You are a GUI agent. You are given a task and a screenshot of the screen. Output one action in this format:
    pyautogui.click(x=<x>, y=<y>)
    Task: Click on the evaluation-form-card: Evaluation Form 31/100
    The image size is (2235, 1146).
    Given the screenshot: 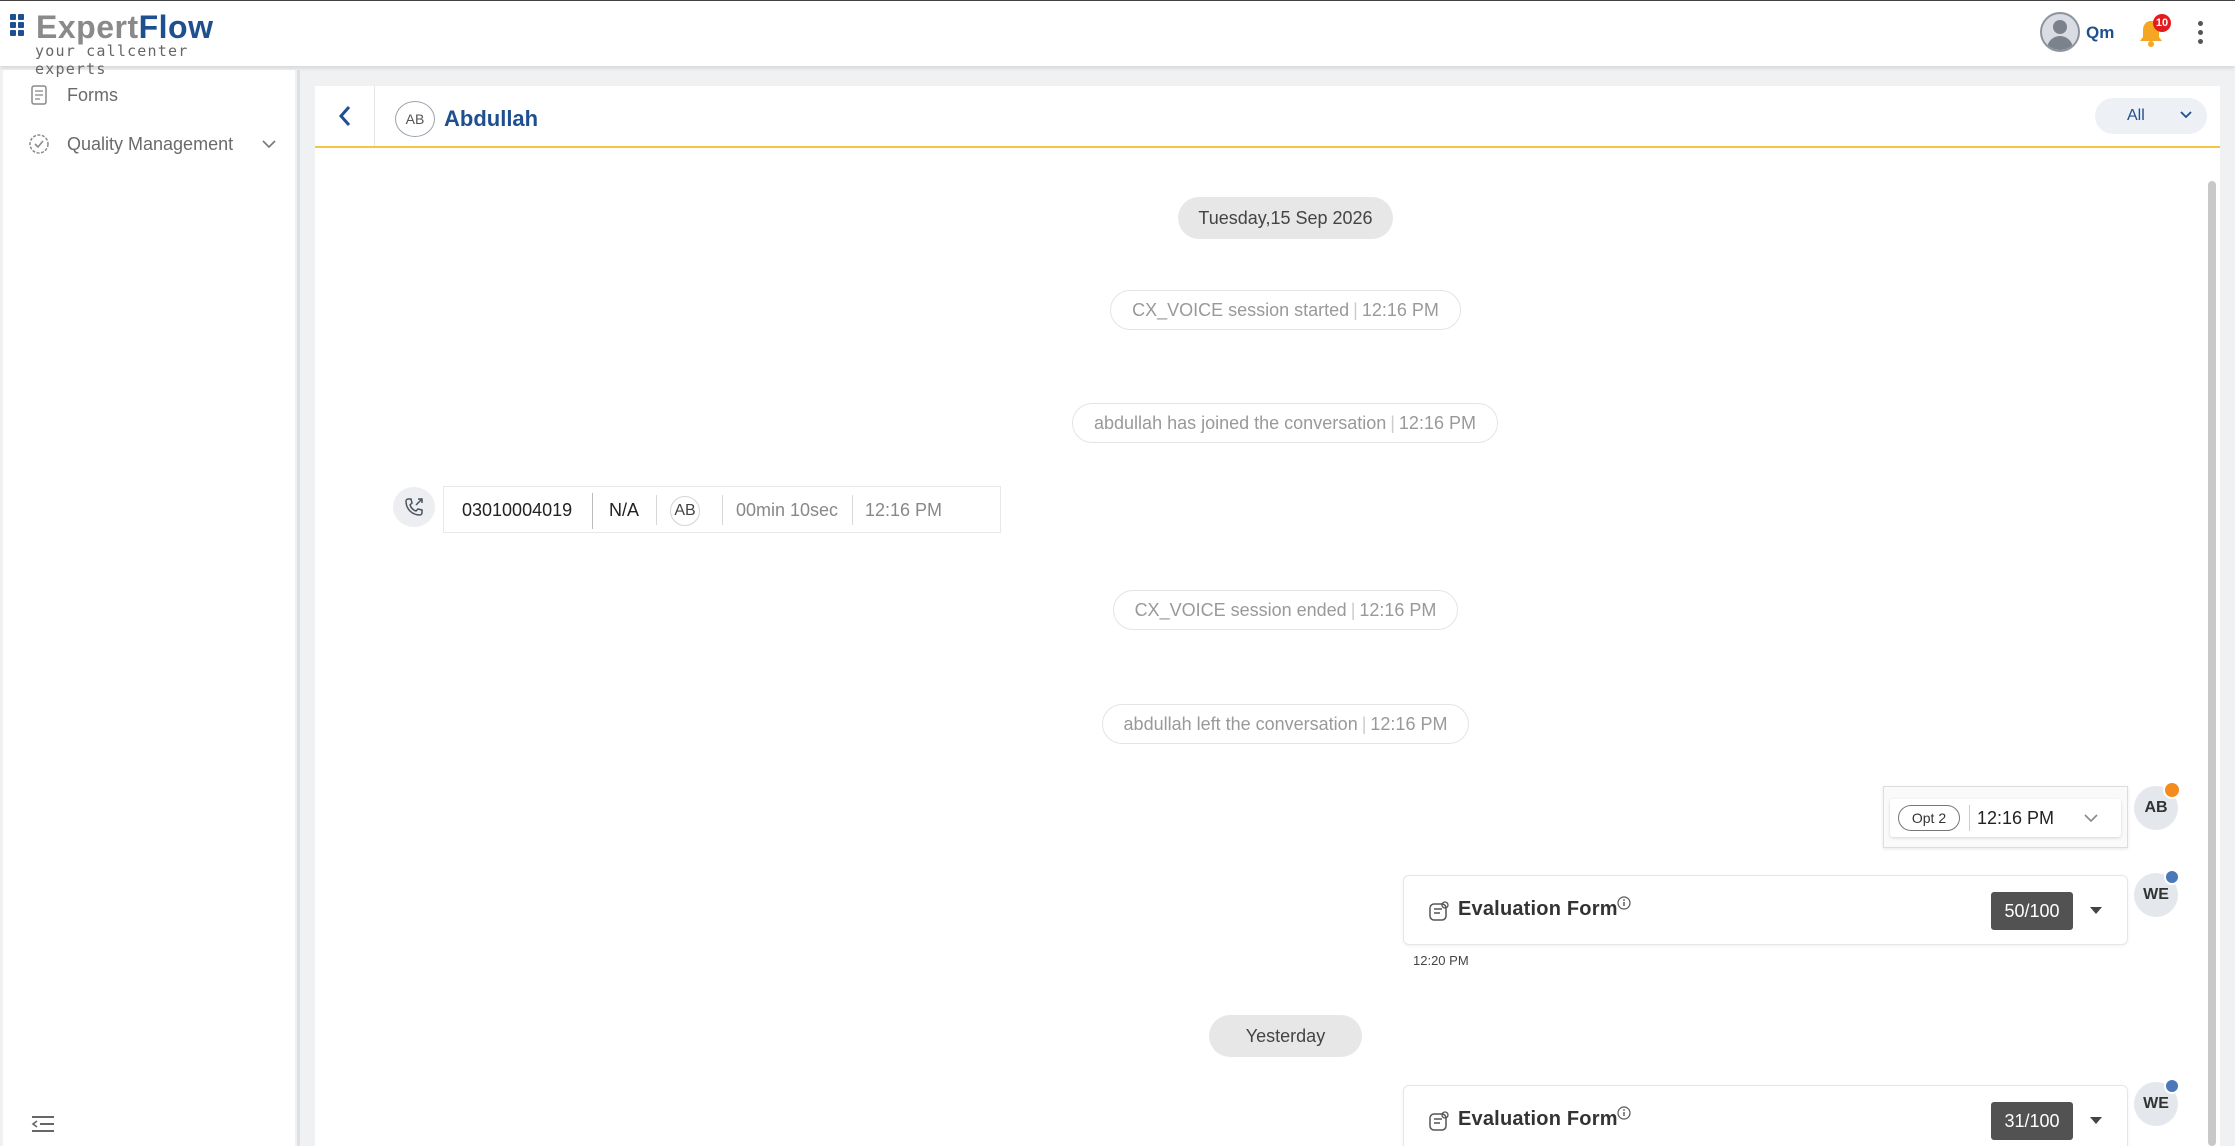 What is the action you would take?
    pyautogui.click(x=1765, y=1115)
    